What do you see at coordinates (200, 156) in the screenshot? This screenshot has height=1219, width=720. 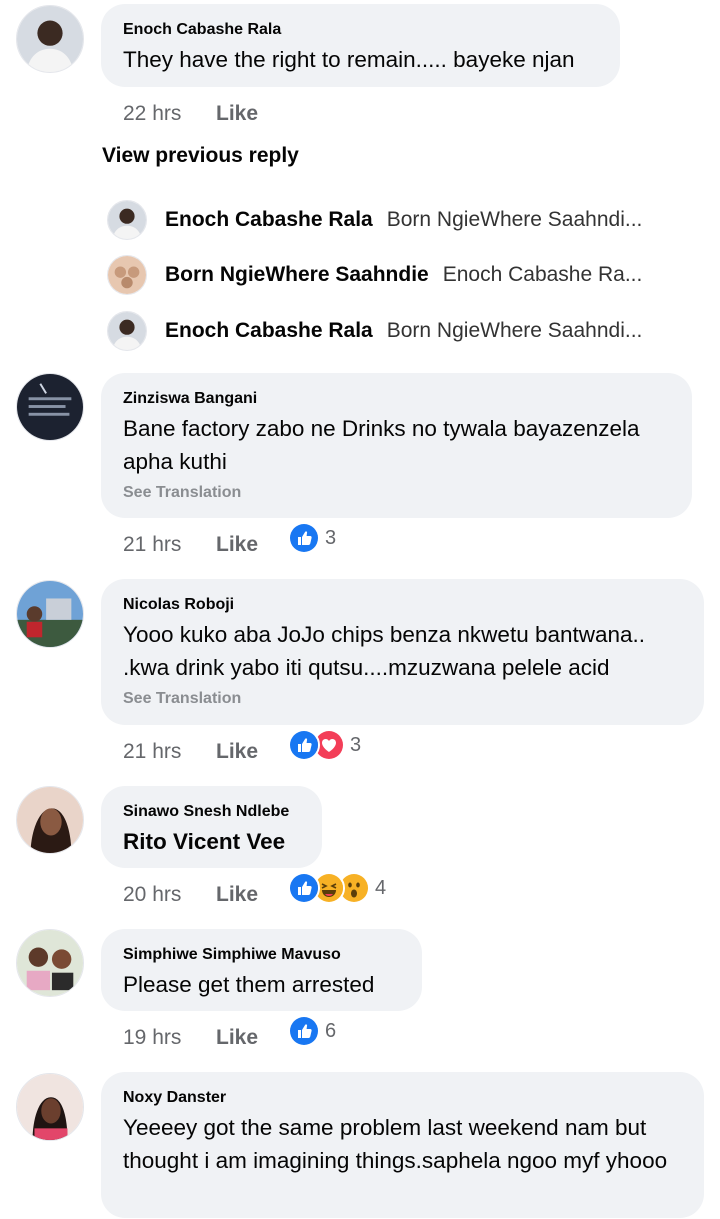 I see `view-previous-reply-link: View previous reply` at bounding box center [200, 156].